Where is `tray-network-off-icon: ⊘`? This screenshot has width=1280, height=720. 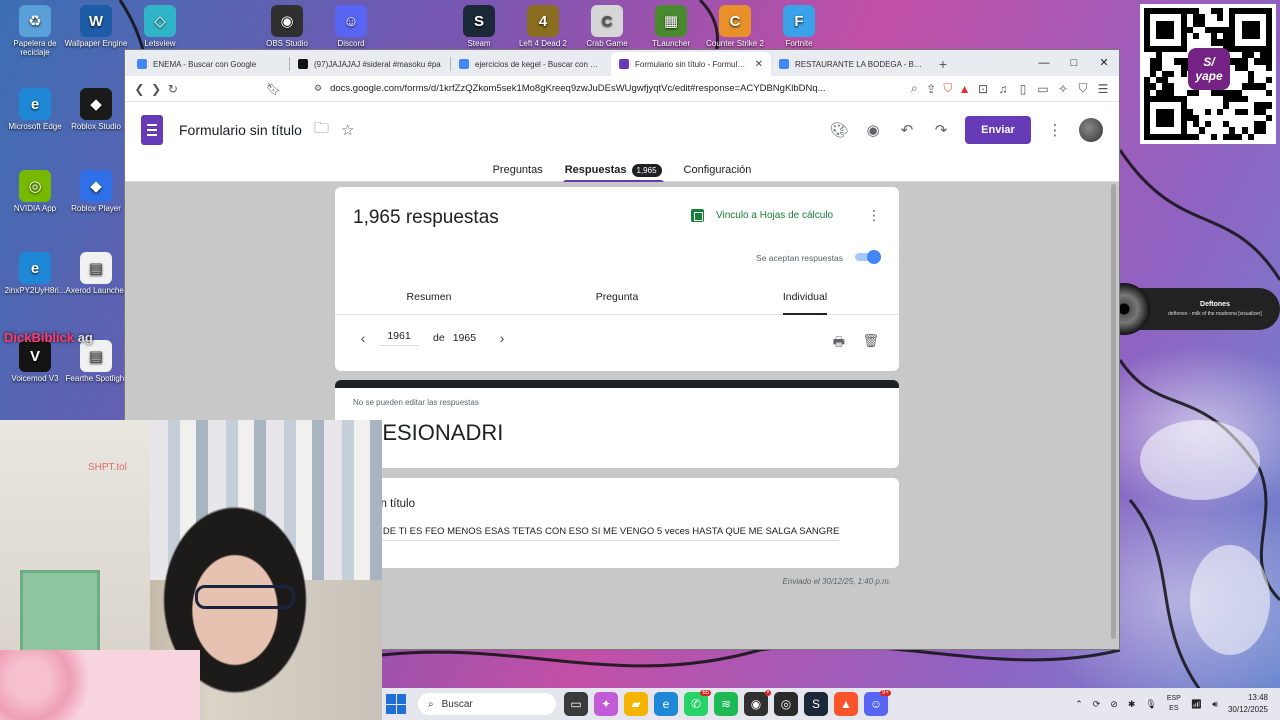
tray-network-off-icon: ⊘ is located at coordinates (1114, 704).